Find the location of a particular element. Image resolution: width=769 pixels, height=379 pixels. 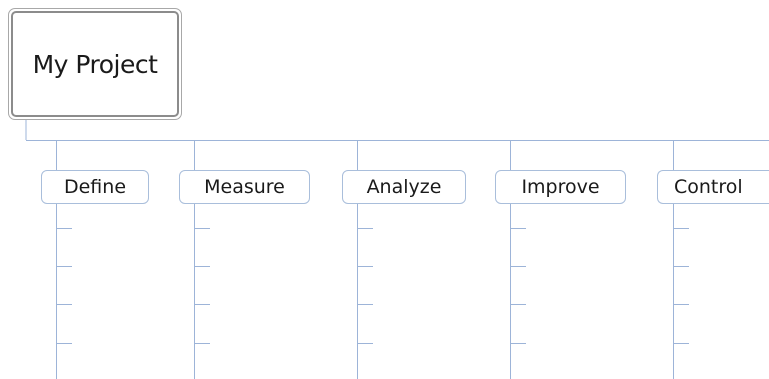

subtopic-stubs-control is located at coordinates (681, 286).